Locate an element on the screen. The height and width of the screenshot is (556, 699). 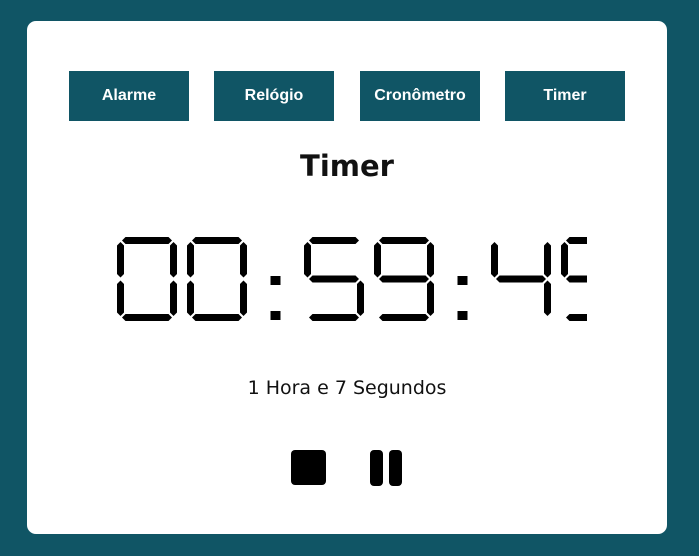
tab-relogio: Relógio is located at coordinates (274, 96).